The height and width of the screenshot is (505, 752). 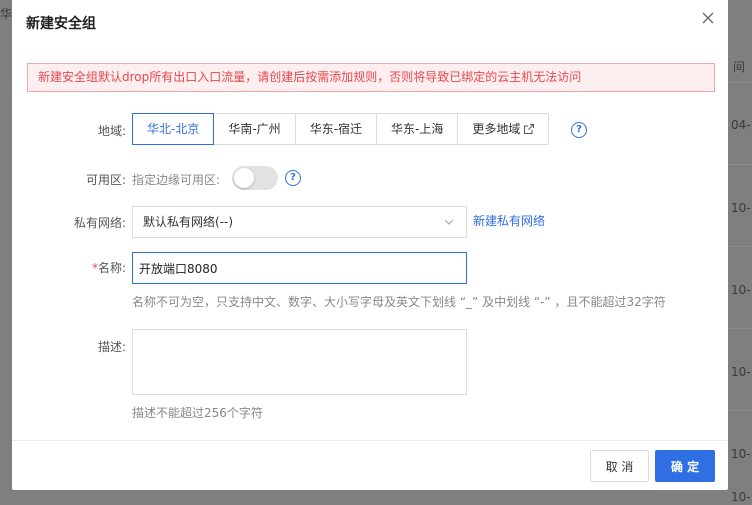 What do you see at coordinates (579, 130) in the screenshot?
I see `region-help-icon: ?` at bounding box center [579, 130].